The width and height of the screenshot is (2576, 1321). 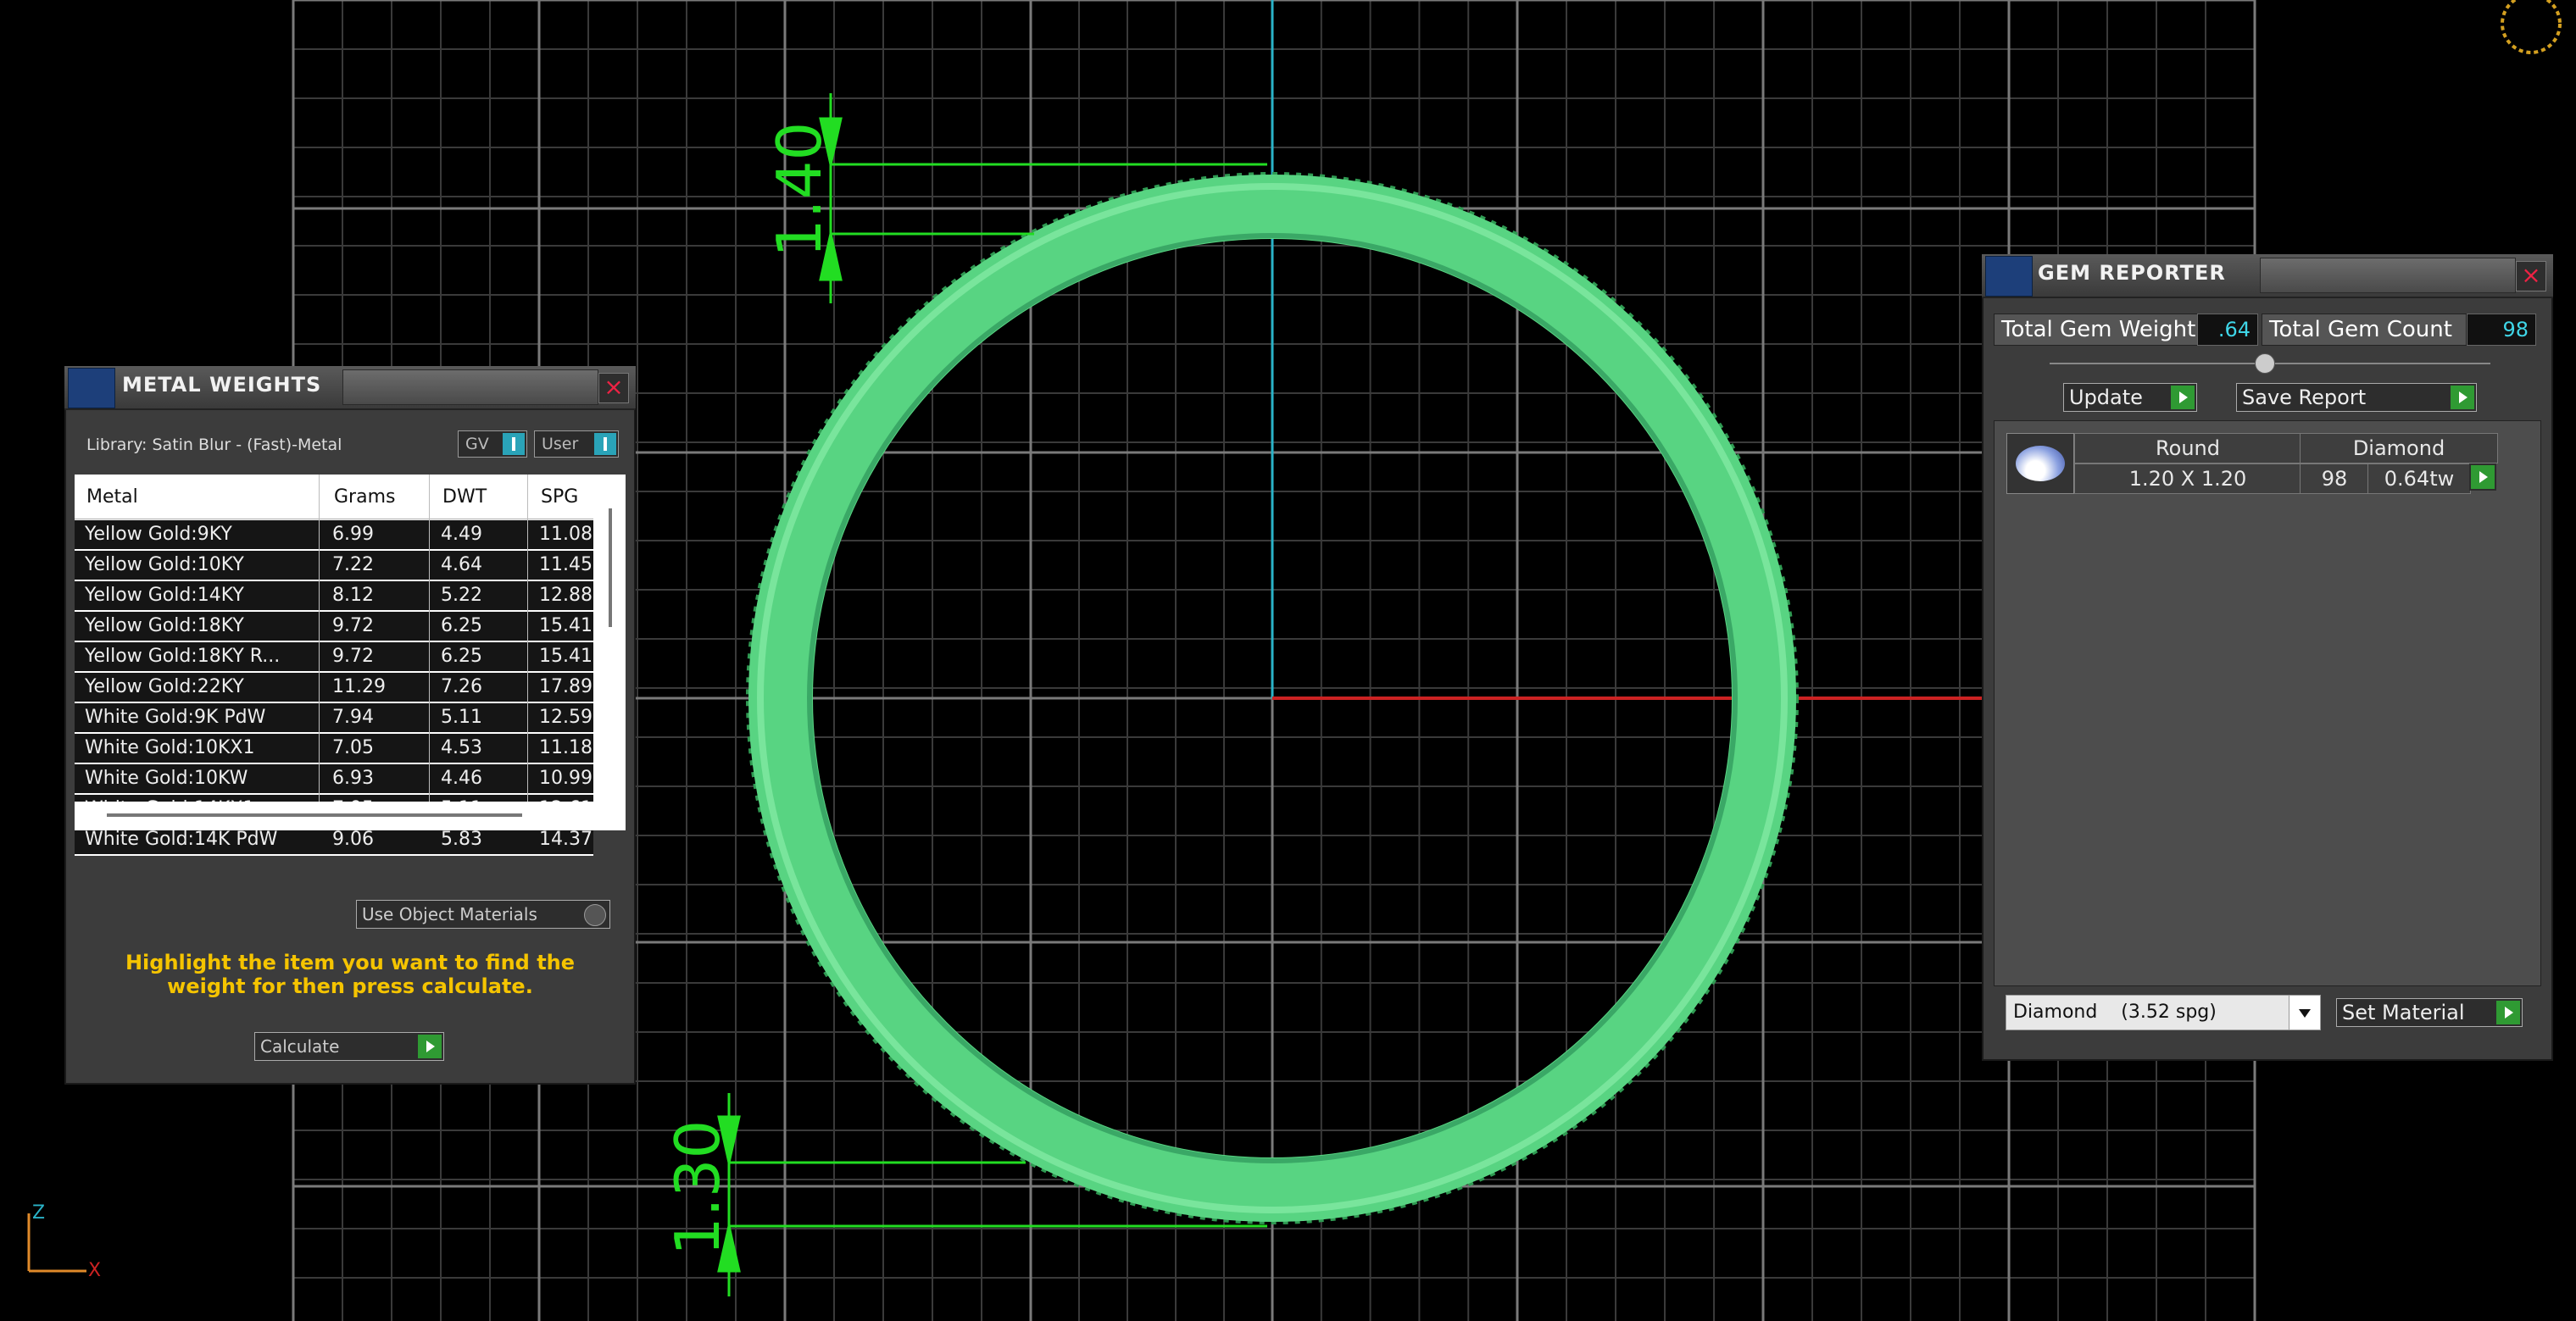 I want to click on gem-reporter-titlebar: GEM REPORTER ×, so click(x=2267, y=276).